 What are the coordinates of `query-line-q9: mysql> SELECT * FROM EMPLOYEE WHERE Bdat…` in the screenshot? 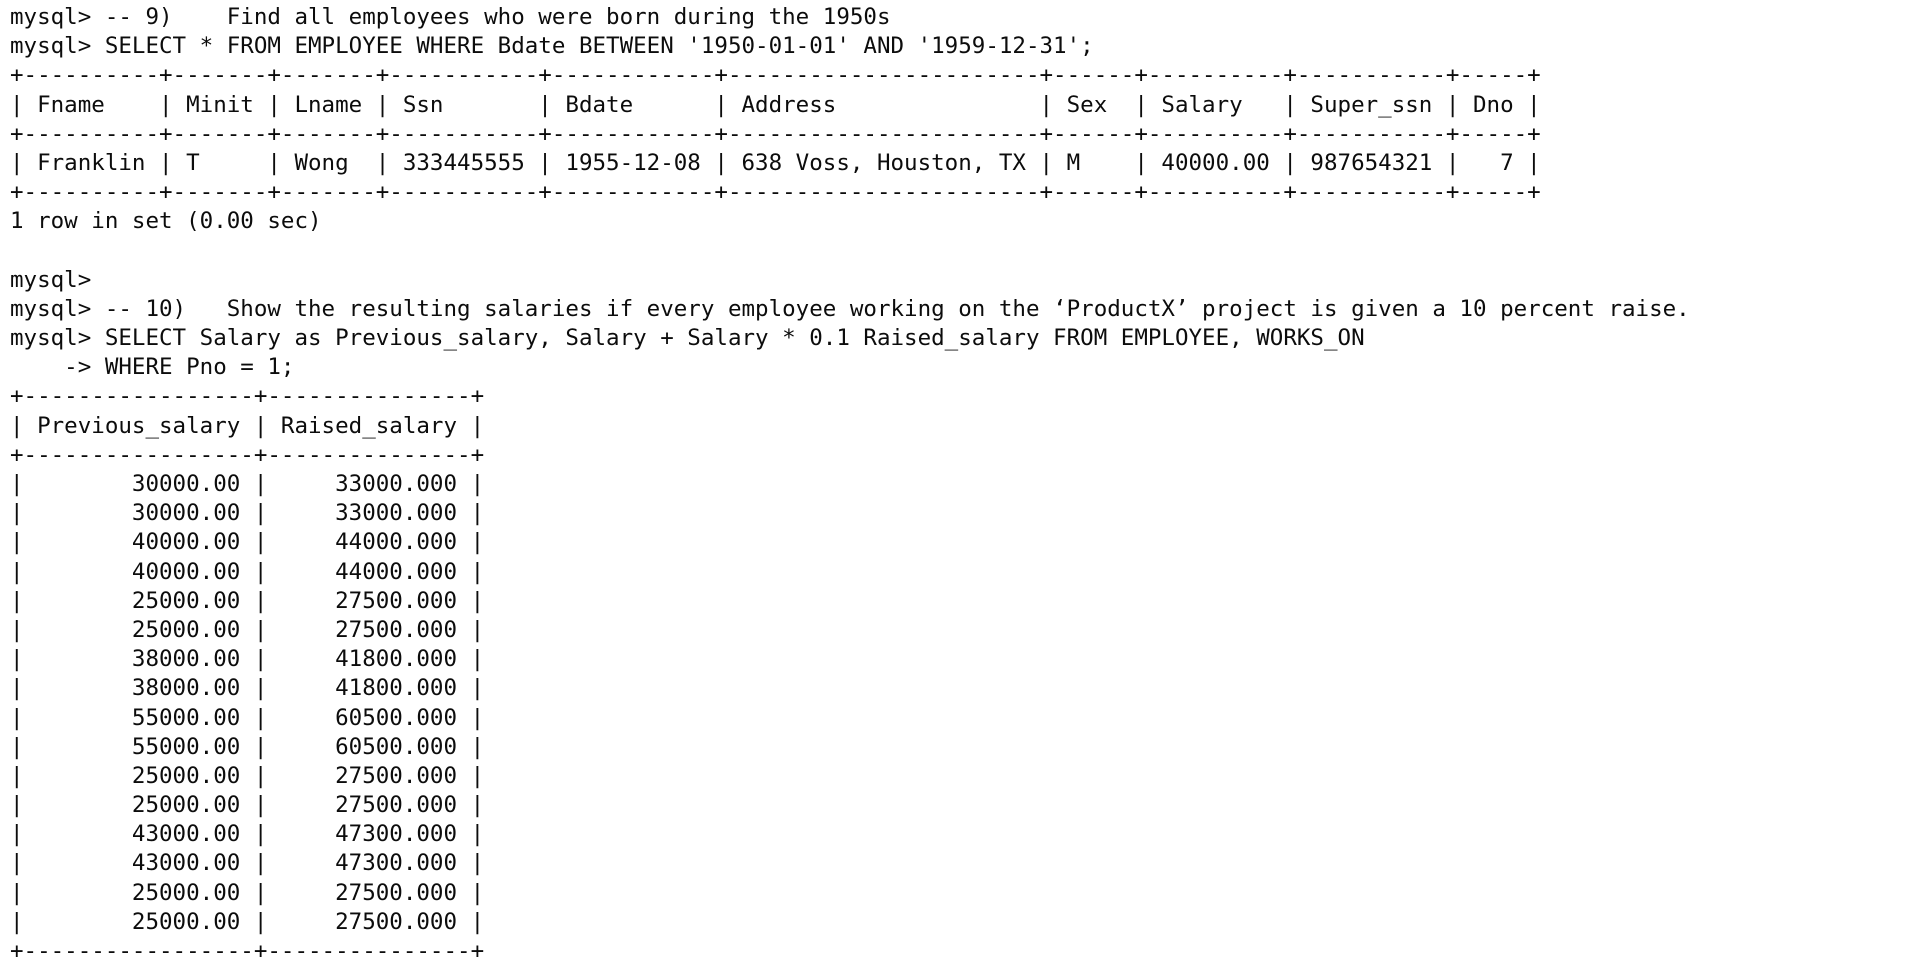 It's located at (552, 46).